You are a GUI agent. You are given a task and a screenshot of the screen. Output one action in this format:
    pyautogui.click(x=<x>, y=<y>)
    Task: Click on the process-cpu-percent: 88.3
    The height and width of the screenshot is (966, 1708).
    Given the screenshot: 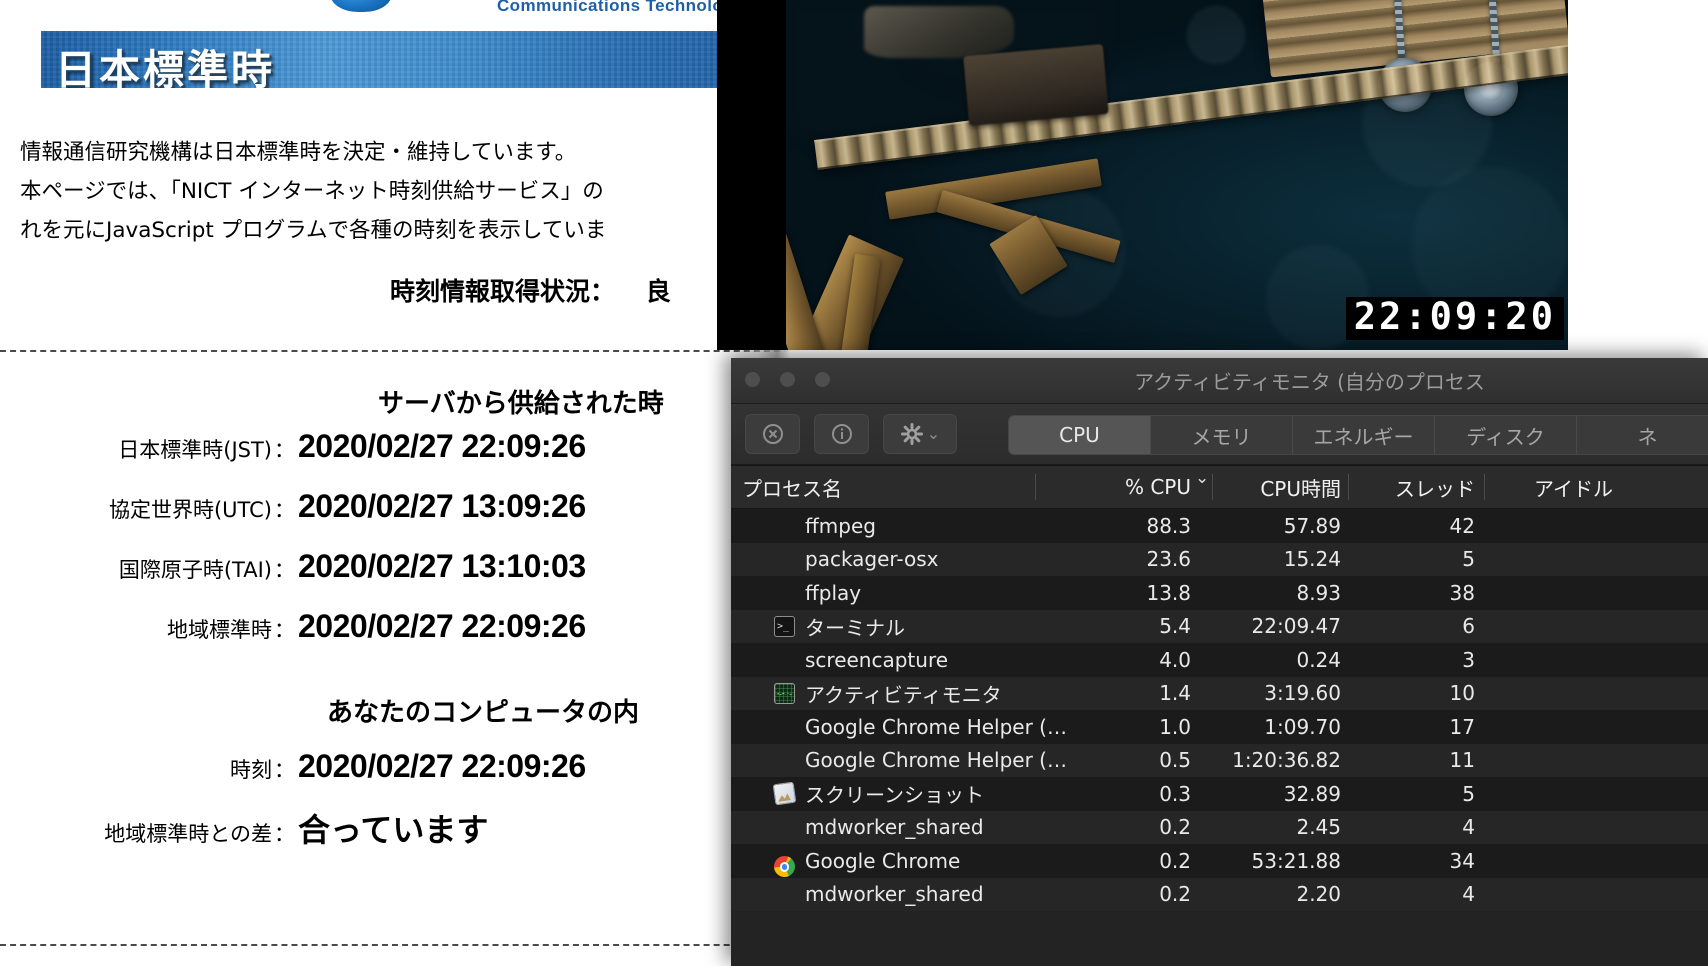 What is the action you would take?
    pyautogui.click(x=1168, y=525)
    